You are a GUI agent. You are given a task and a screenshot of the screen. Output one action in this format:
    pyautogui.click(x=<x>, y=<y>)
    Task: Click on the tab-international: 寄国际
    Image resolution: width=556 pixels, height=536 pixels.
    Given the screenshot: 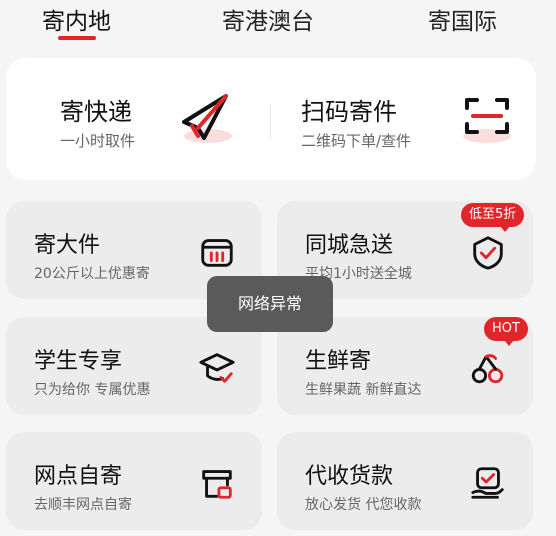 What is the action you would take?
    pyautogui.click(x=462, y=19)
    